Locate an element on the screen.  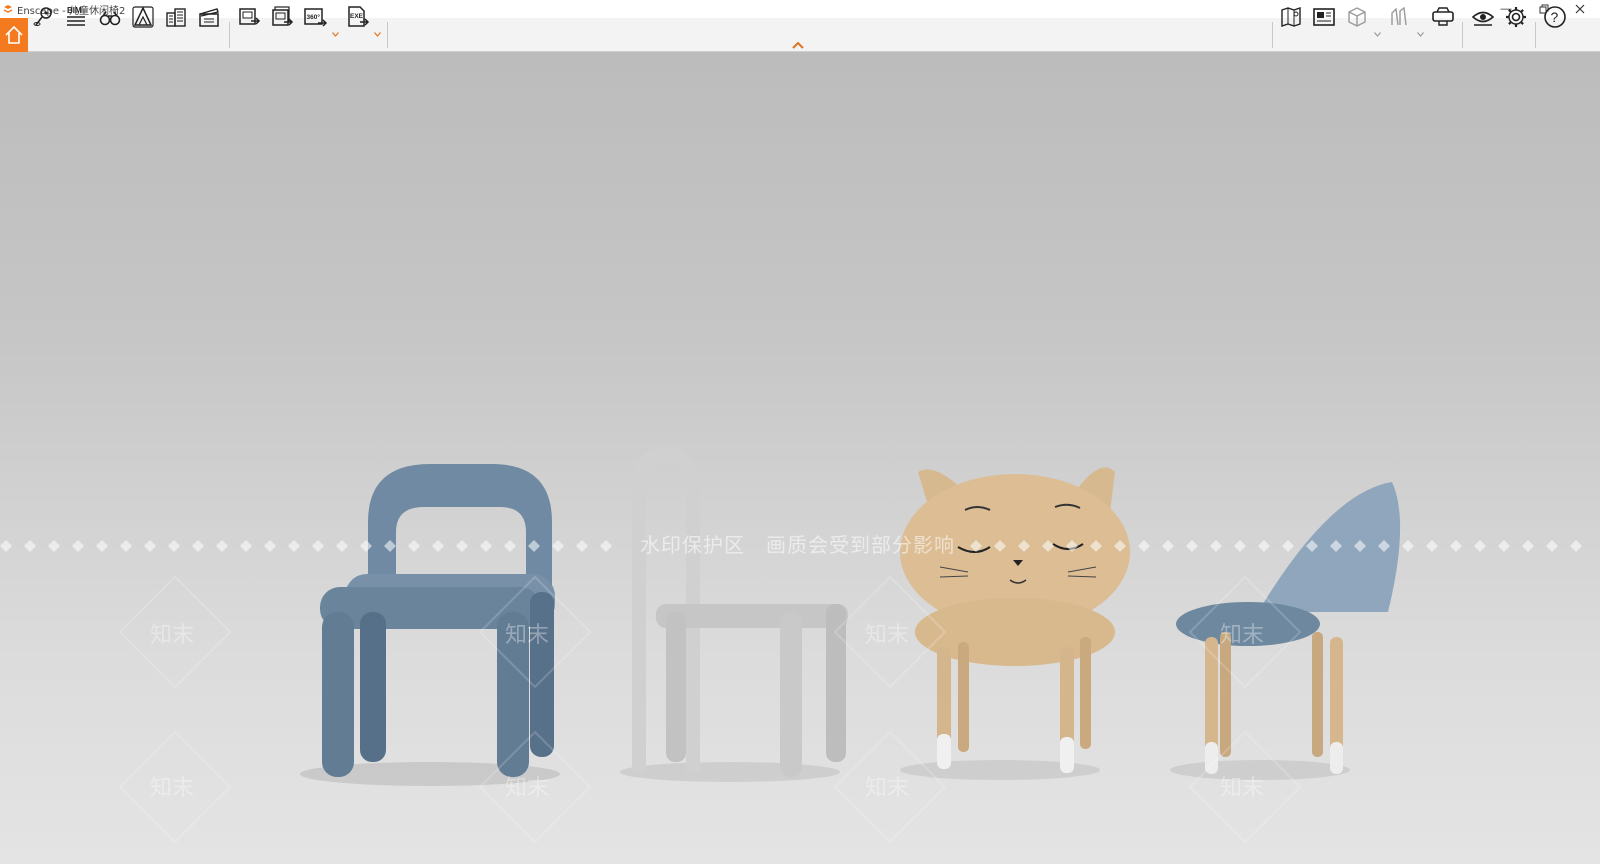
material-editor-button is located at coordinates (1357, 17).